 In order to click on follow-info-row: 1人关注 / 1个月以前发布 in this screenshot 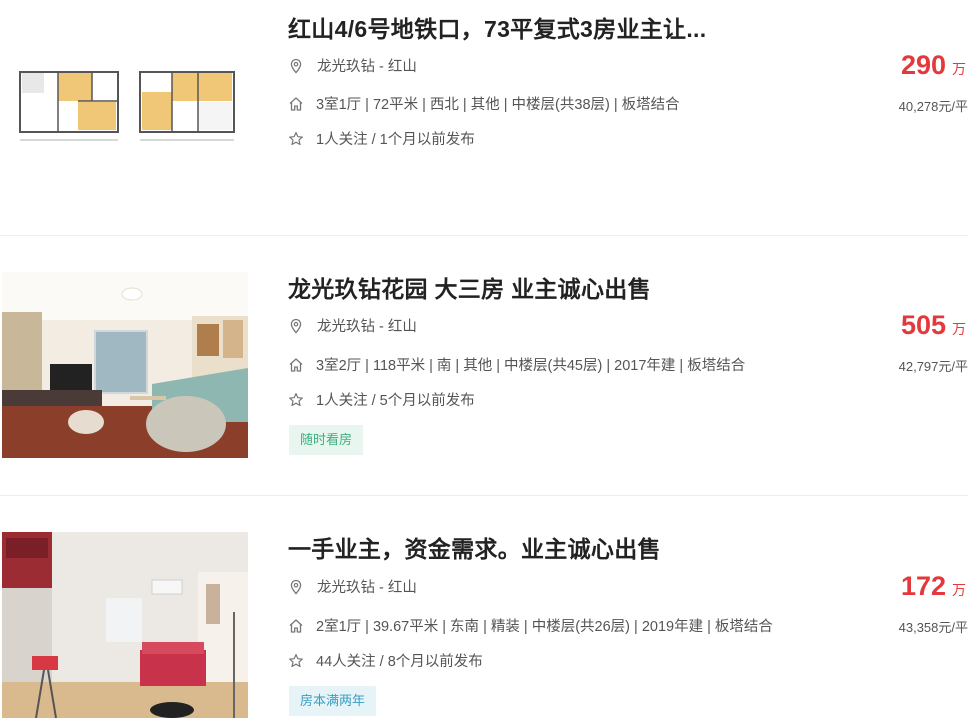, I will do `click(381, 138)`.